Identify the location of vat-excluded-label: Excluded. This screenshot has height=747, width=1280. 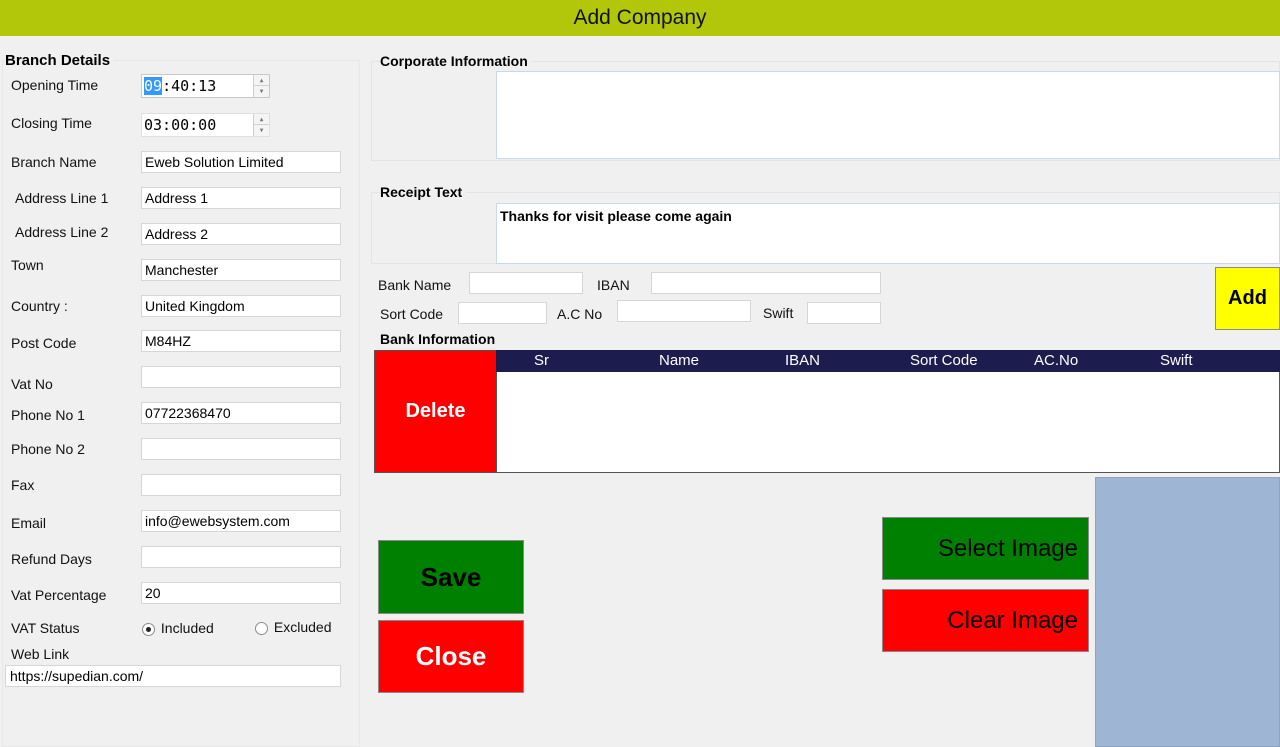
(303, 627).